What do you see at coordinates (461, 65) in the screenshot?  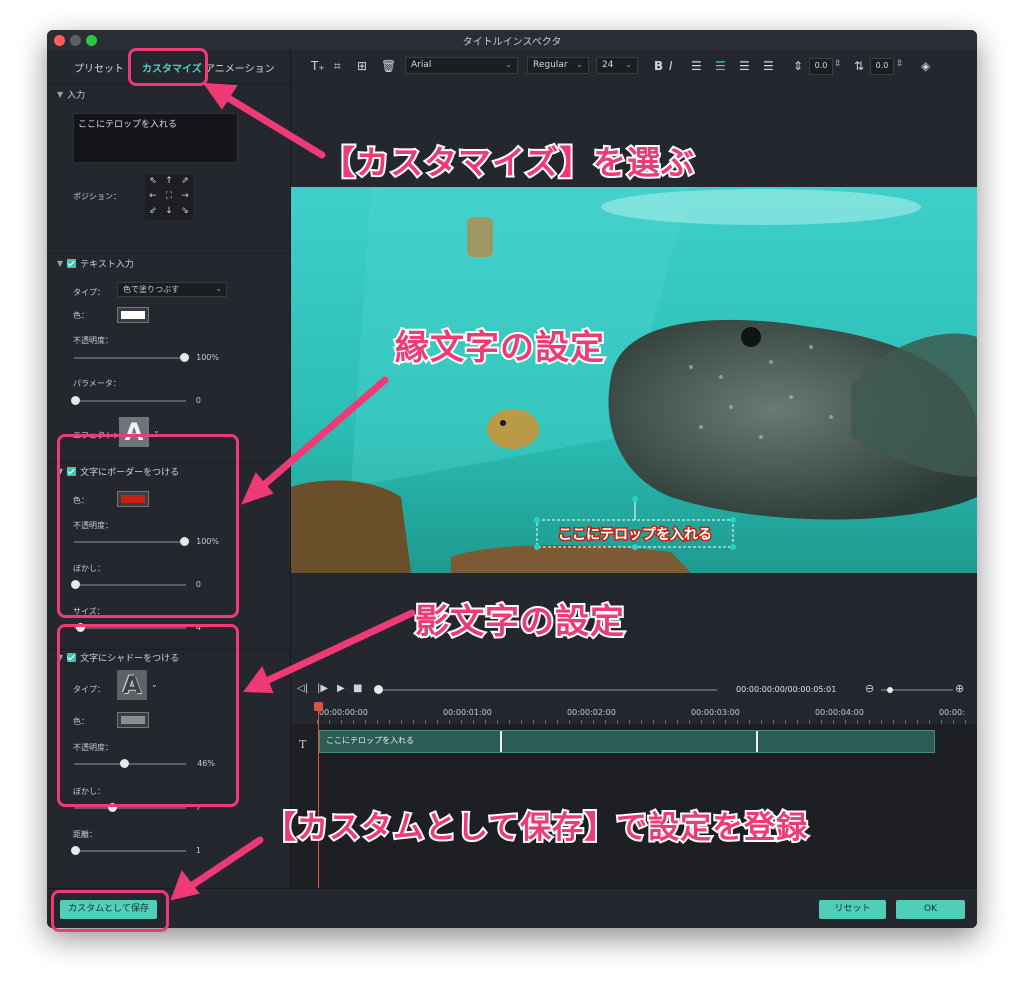 I see `font-family-select: Arial ⌄` at bounding box center [461, 65].